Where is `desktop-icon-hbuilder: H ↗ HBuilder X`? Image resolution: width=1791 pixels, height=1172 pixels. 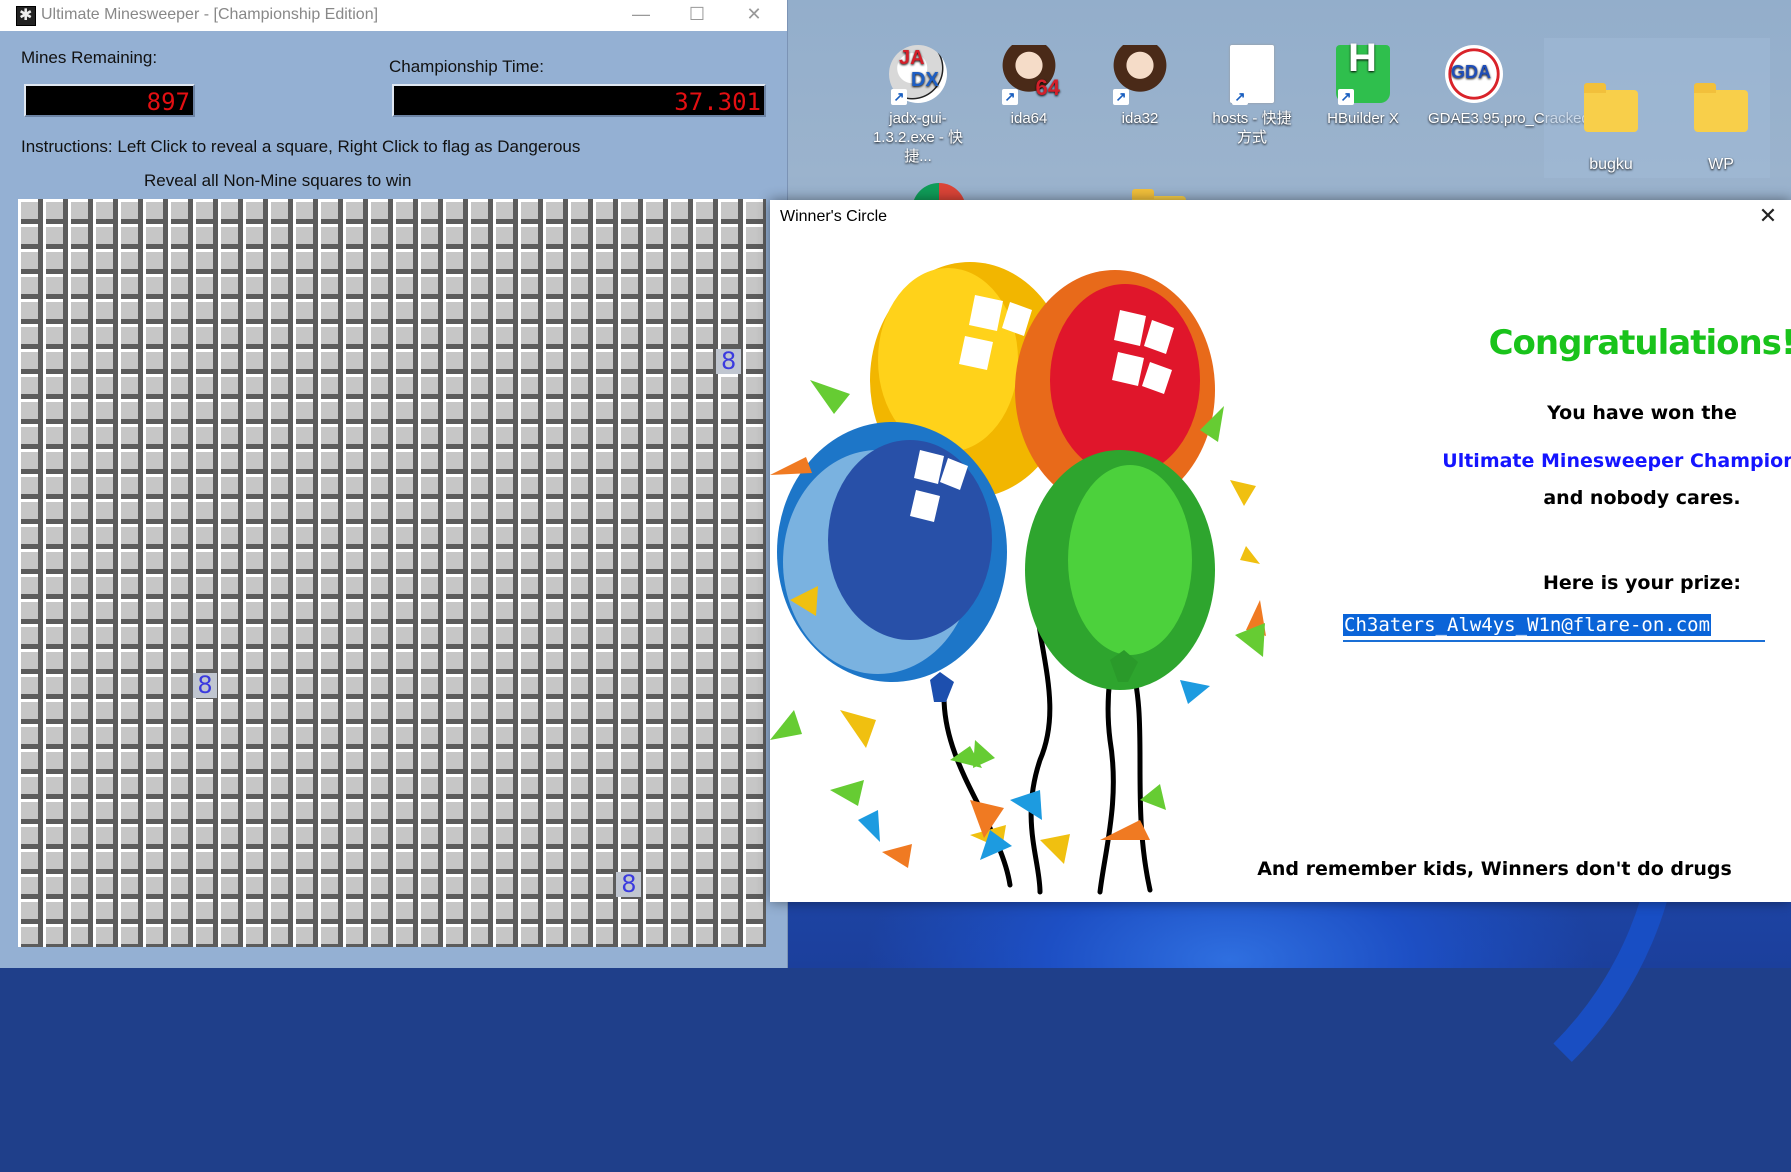
desktop-icon-hbuilder: H ↗ HBuilder X is located at coordinates (1363, 83).